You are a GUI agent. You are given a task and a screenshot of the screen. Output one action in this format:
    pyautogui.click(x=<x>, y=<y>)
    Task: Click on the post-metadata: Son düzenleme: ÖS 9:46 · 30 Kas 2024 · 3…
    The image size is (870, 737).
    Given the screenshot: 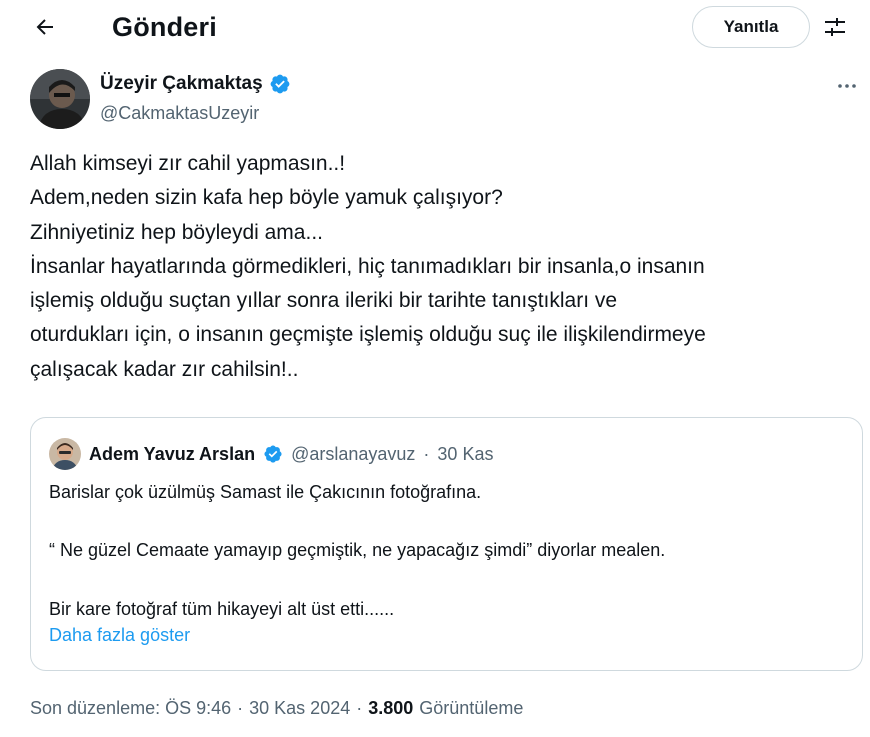 What is the action you would take?
    pyautogui.click(x=276, y=708)
    